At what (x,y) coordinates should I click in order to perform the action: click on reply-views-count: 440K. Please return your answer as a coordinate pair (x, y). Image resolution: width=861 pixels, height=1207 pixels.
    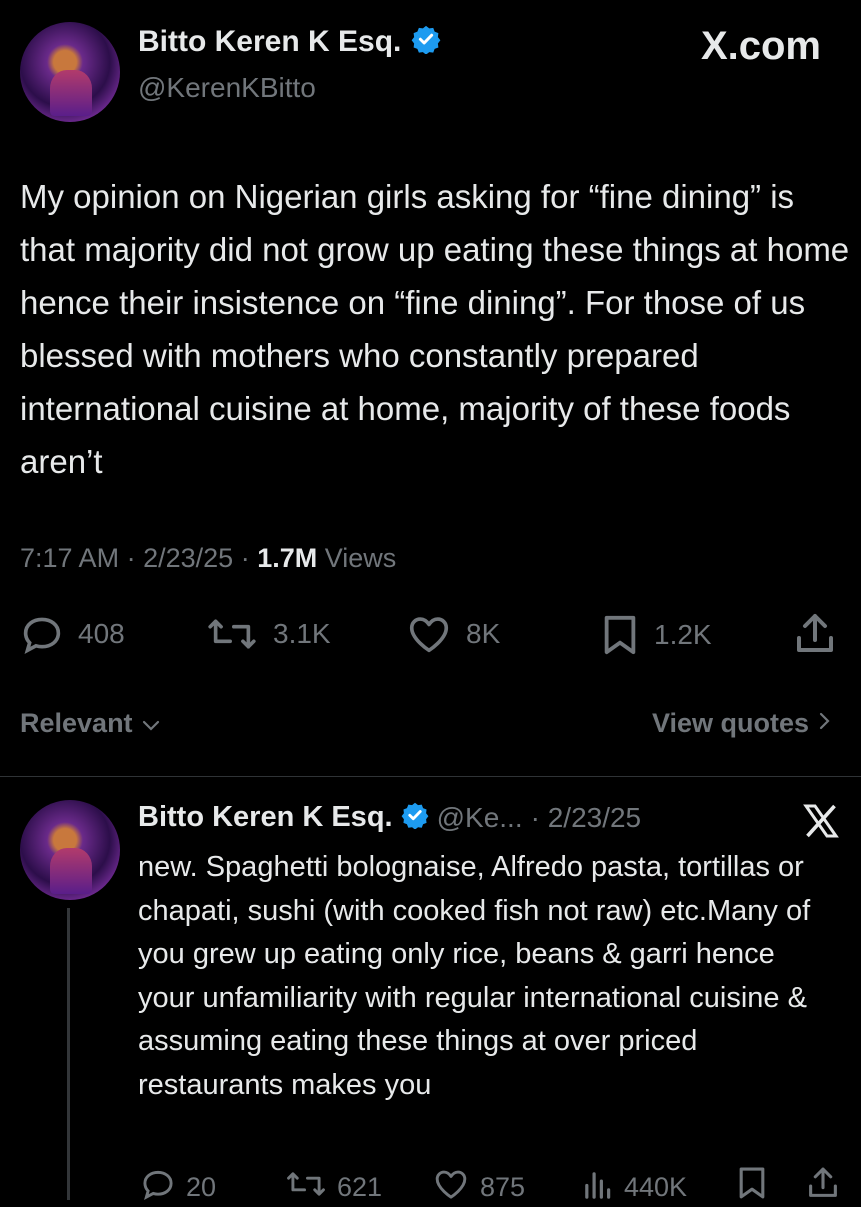
    Looking at the image, I should click on (656, 1187).